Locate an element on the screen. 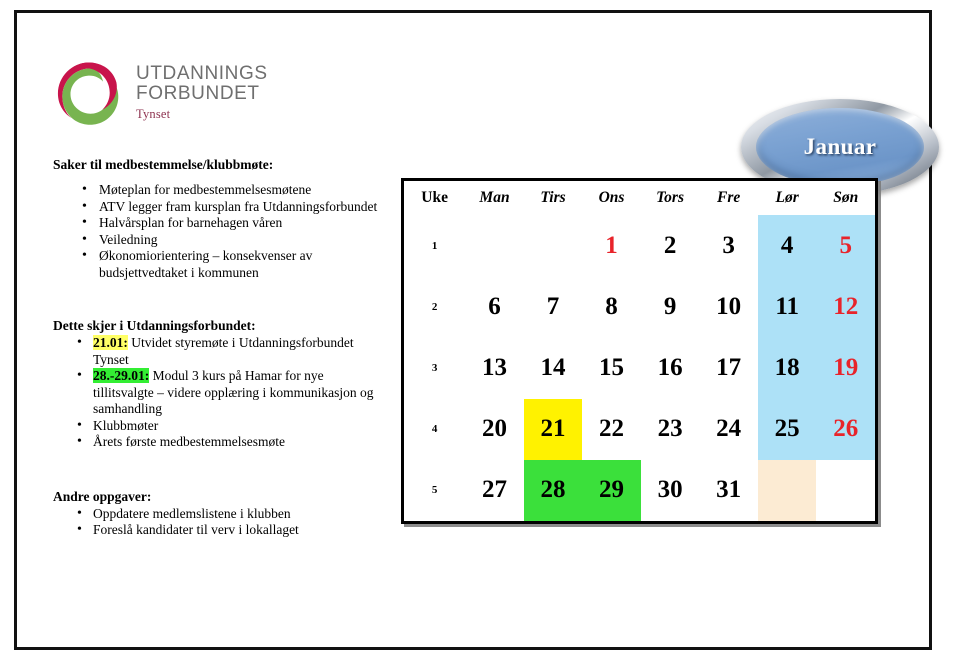 This screenshot has height=662, width=960. column-header-tors: Tors is located at coordinates (670, 197).